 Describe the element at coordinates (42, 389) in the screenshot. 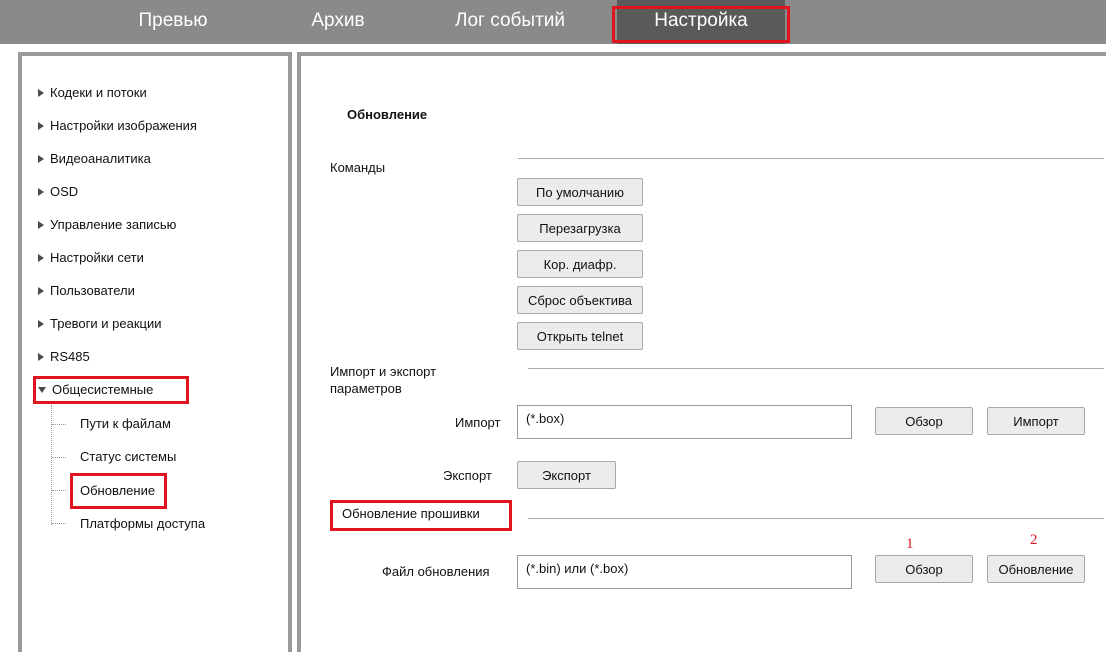

I see `collapse-arrow-icon` at that location.